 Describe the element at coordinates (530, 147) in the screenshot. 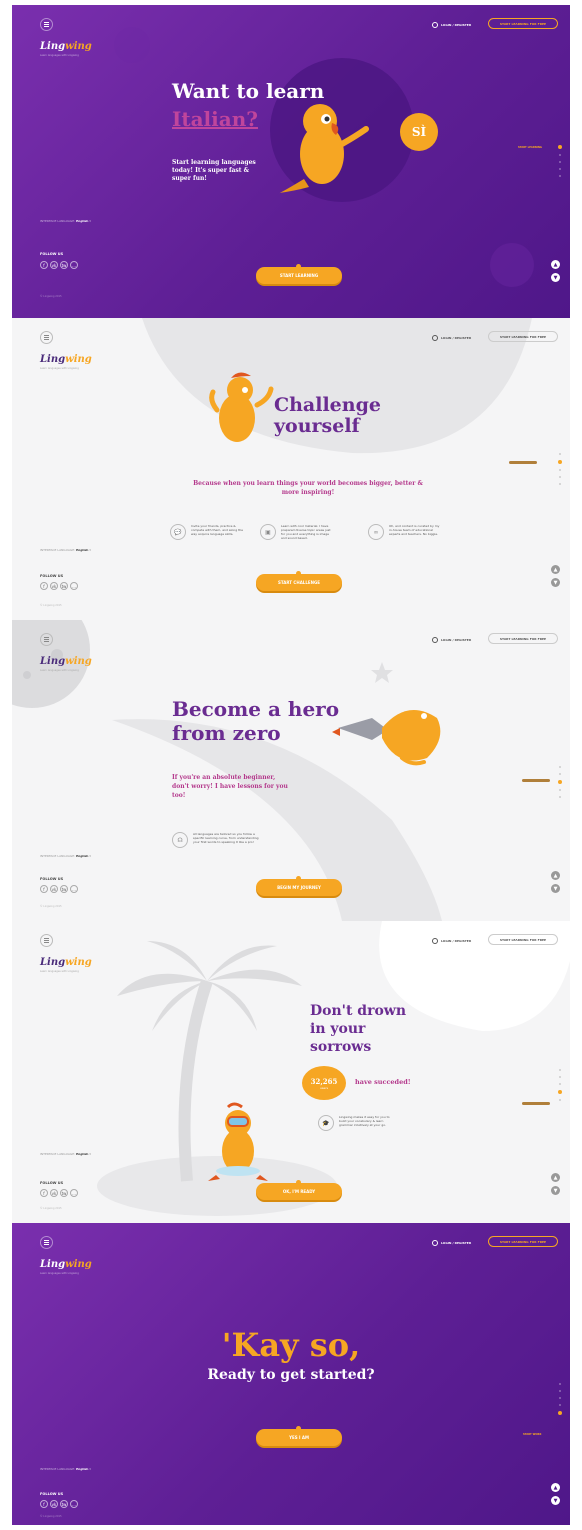

I see `nav-label: START LEARNING` at that location.